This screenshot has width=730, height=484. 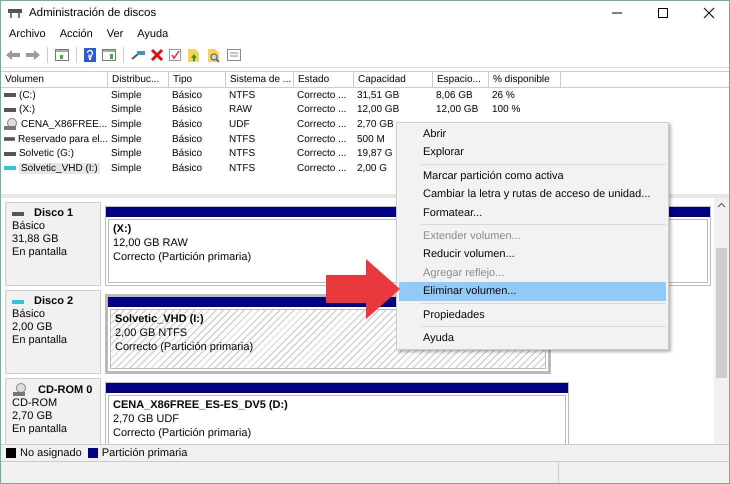 I want to click on partition-label: (X:), so click(x=122, y=229).